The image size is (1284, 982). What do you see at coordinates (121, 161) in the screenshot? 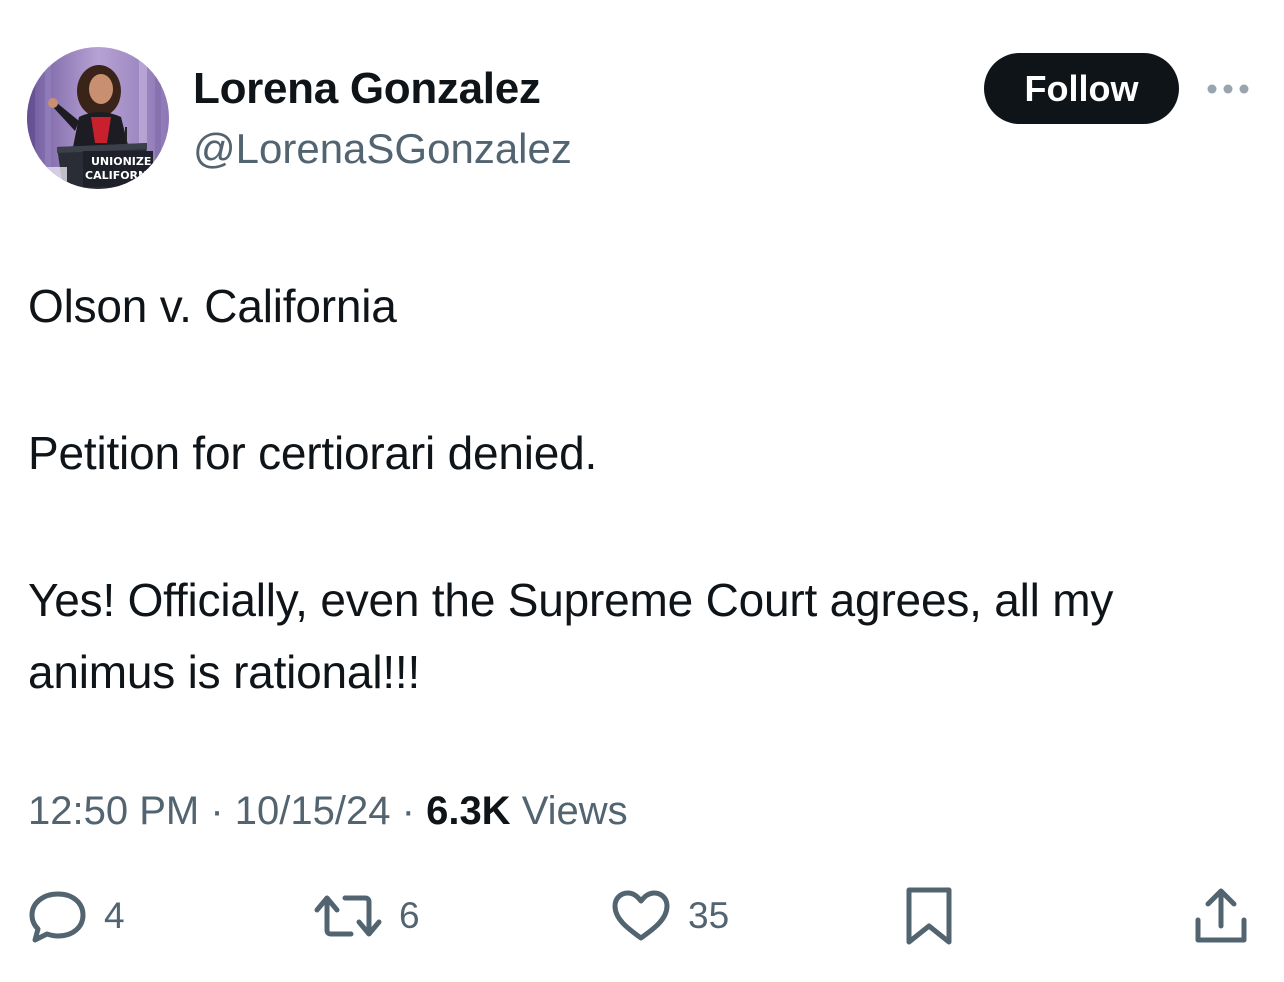
I see `avatar-sign-line1: UNIONIZE` at bounding box center [121, 161].